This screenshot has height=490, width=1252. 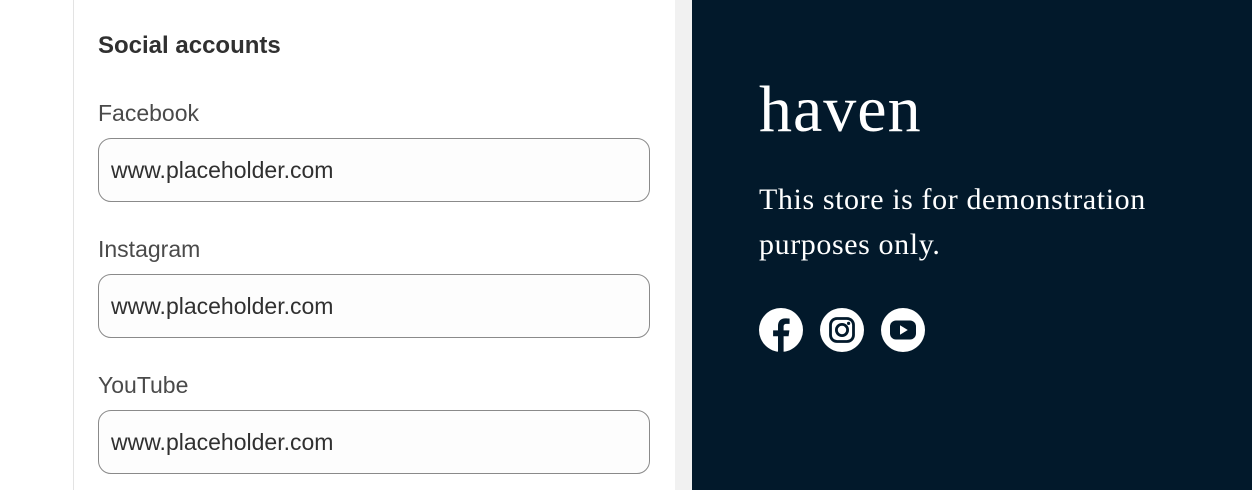 I want to click on instagram-icon, so click(x=842, y=330).